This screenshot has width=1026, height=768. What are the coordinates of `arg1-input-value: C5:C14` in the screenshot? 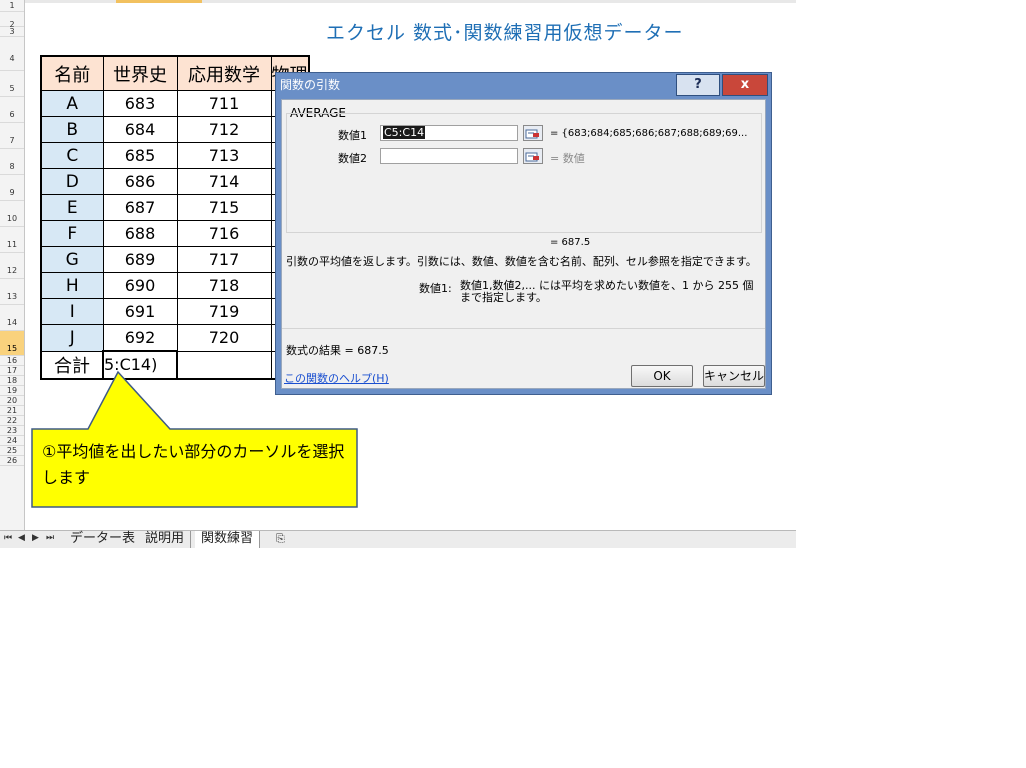 It's located at (404, 132).